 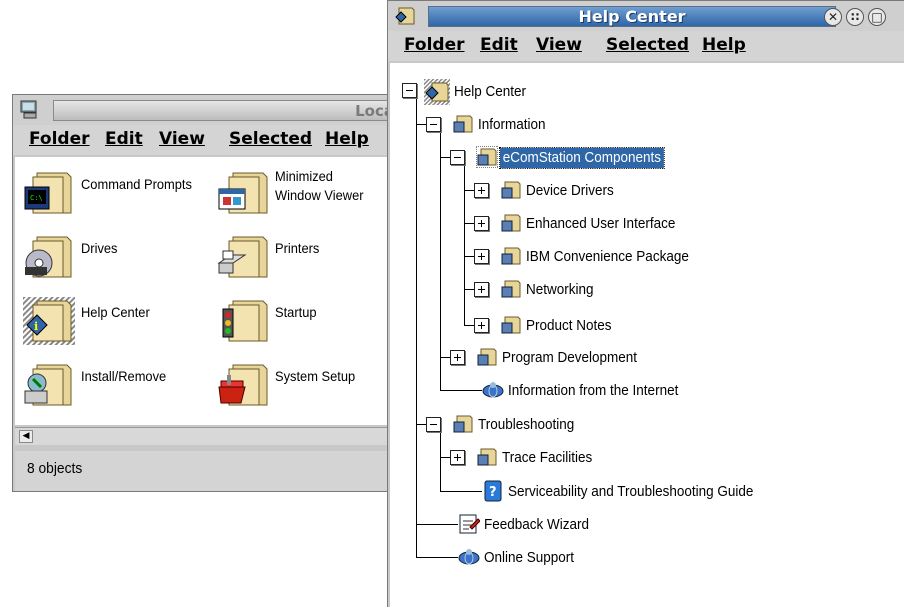 I want to click on tree-item-help-center: Help Center, so click(x=490, y=92).